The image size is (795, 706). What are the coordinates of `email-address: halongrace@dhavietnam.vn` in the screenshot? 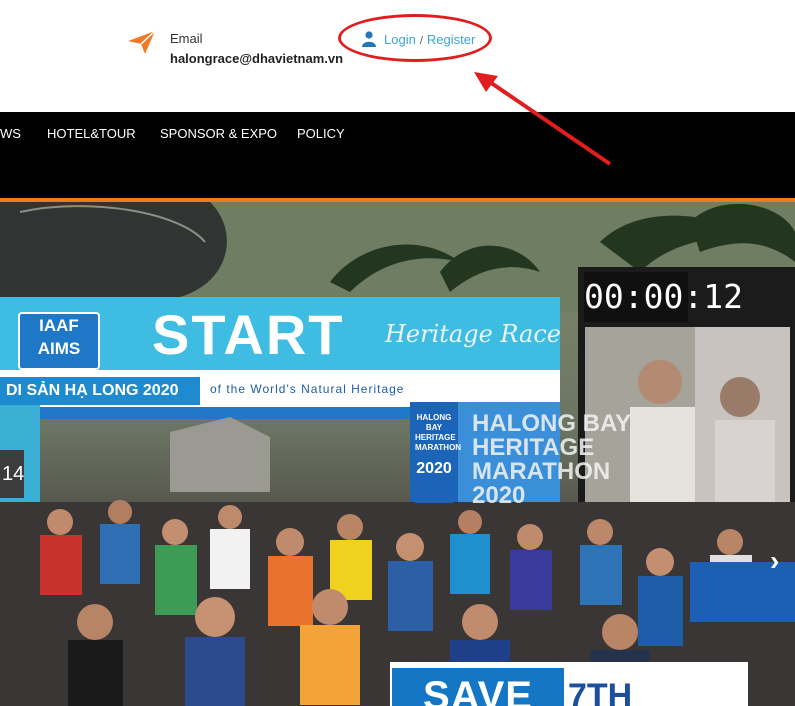 It's located at (256, 58).